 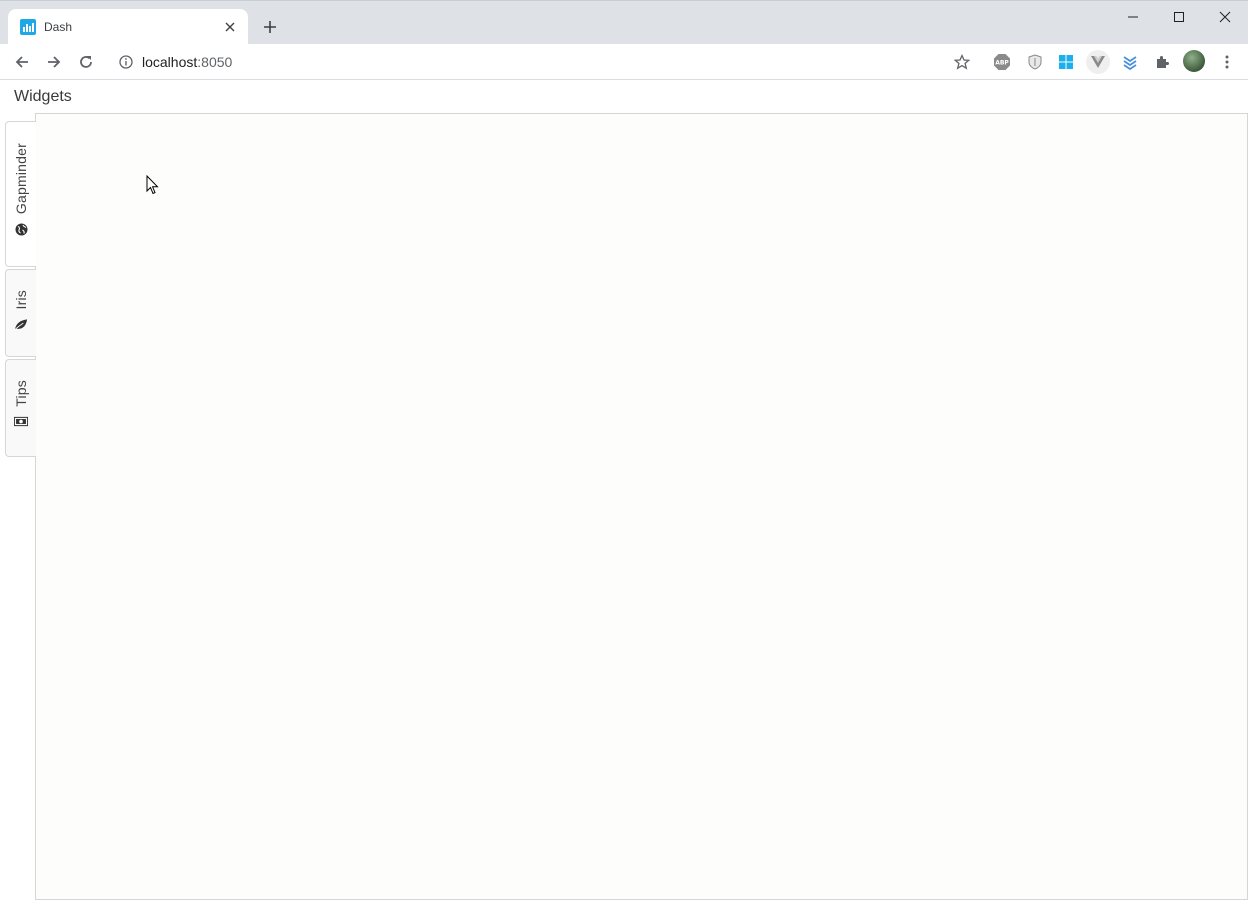 What do you see at coordinates (170, 62) in the screenshot?
I see `url-host: localhost` at bounding box center [170, 62].